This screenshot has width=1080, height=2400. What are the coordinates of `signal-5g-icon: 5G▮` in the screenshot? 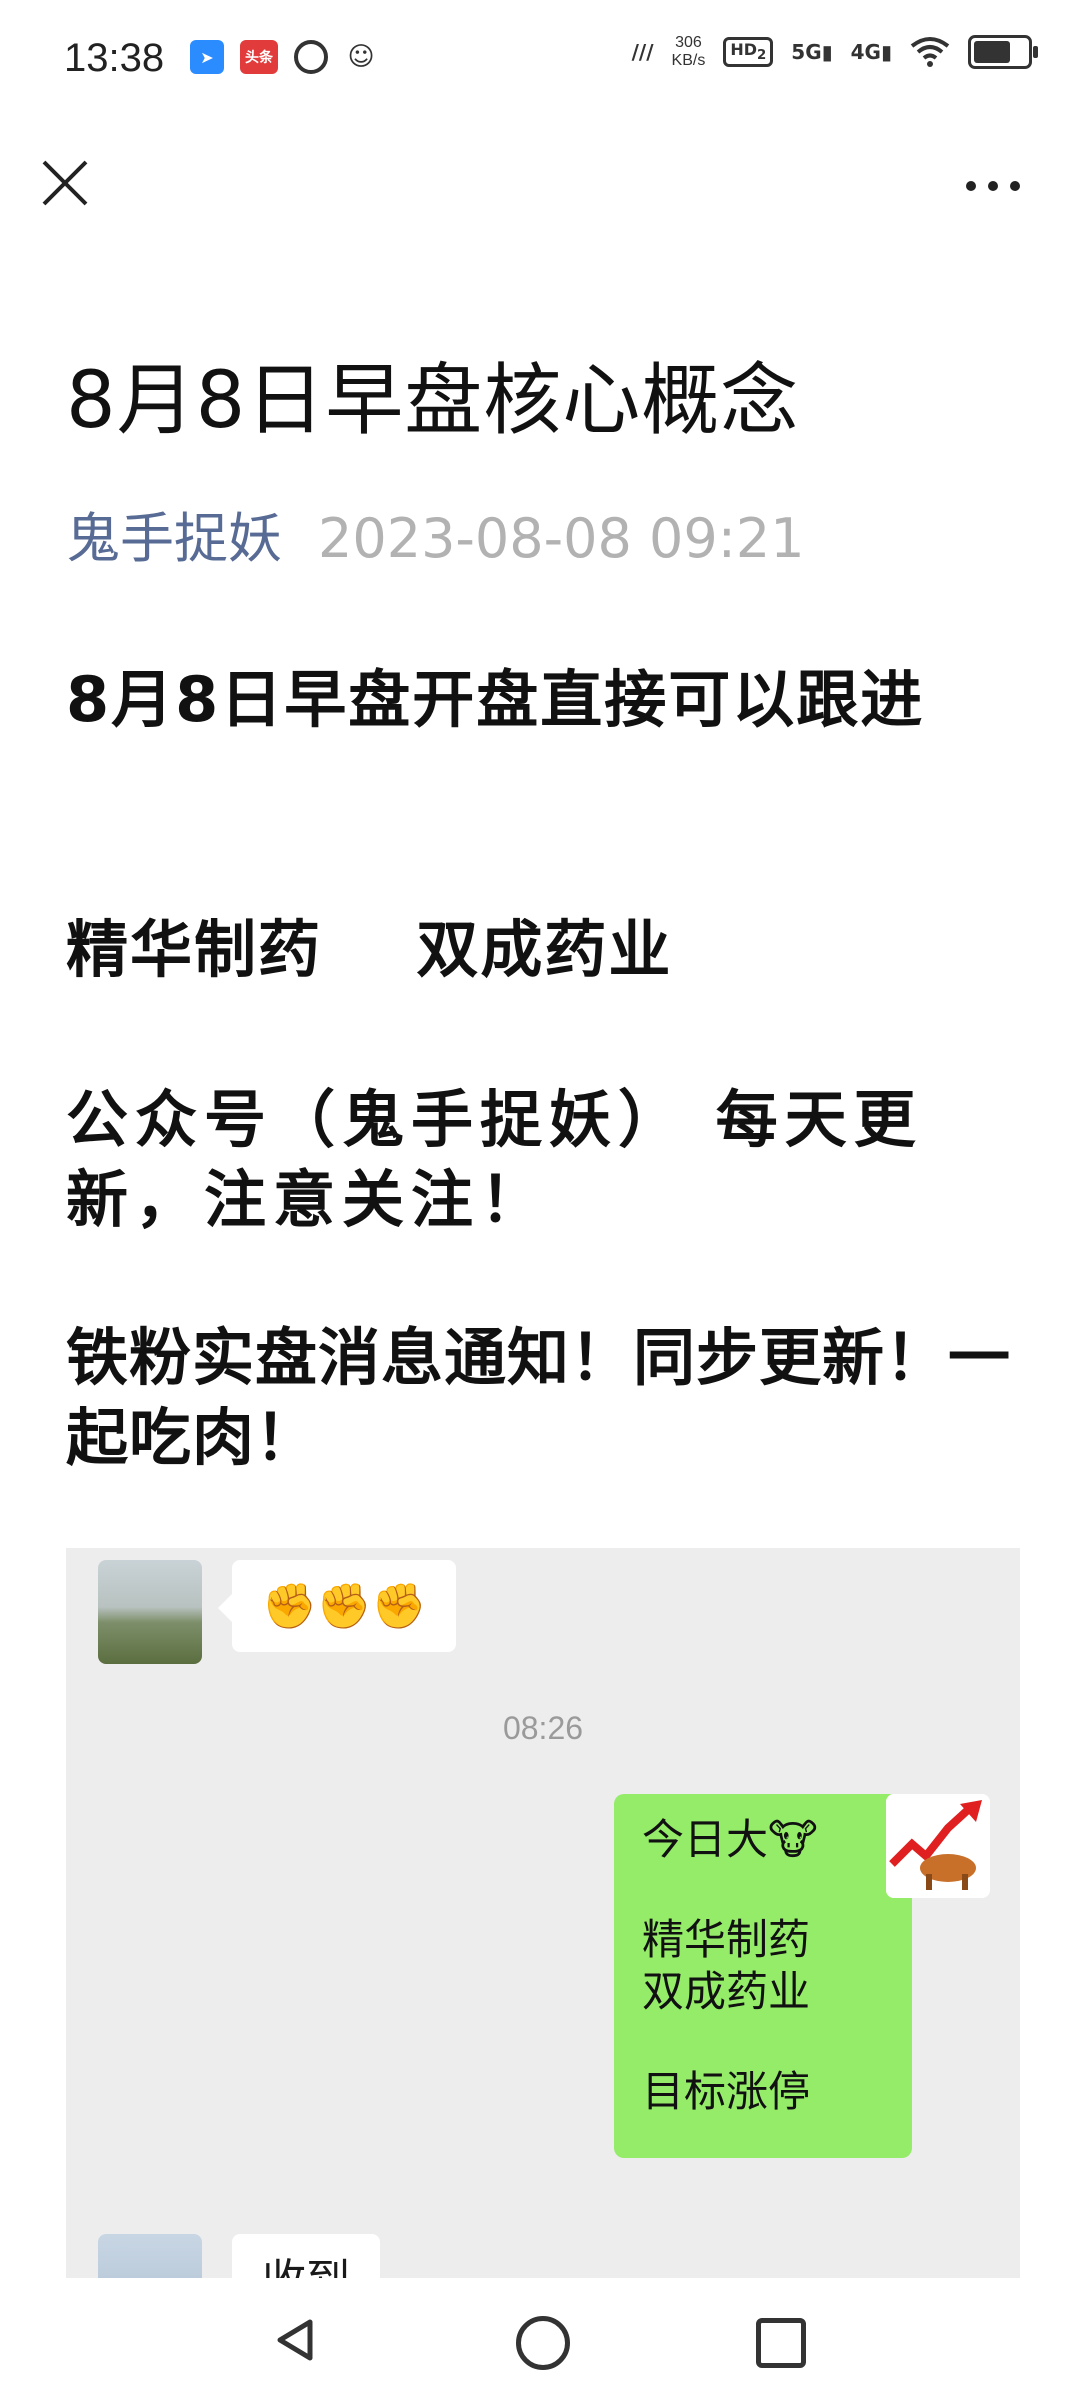 It's located at (812, 52).